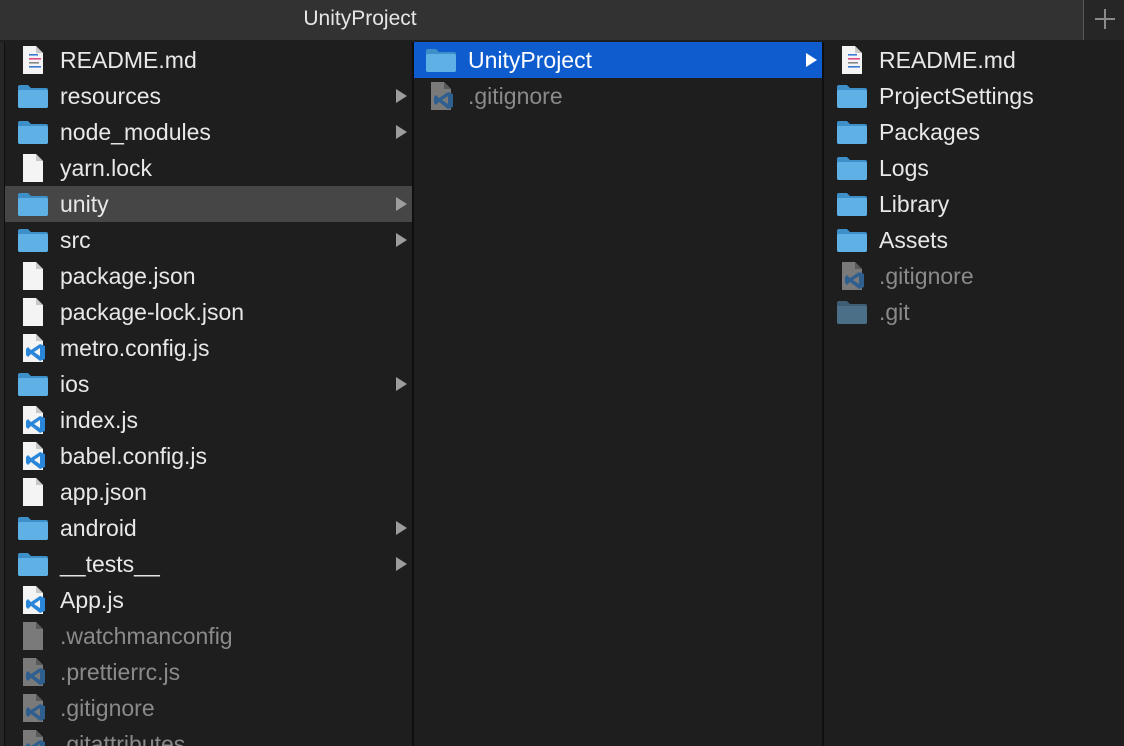  I want to click on item-label: unity, so click(84, 203).